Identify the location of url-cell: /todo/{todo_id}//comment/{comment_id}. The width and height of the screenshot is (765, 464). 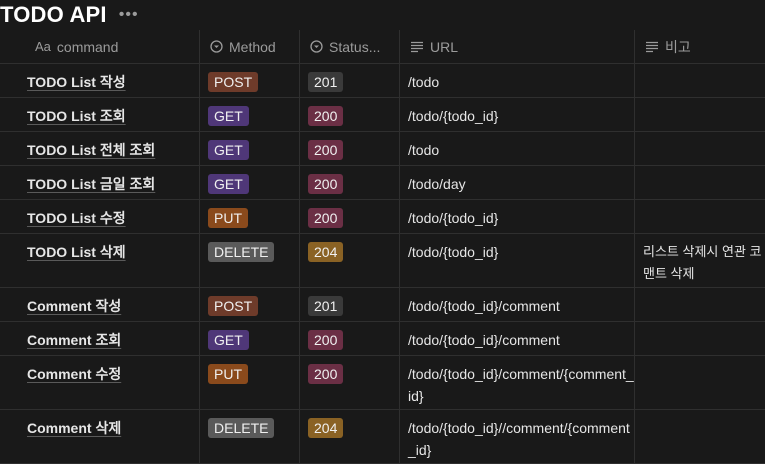
(517, 436).